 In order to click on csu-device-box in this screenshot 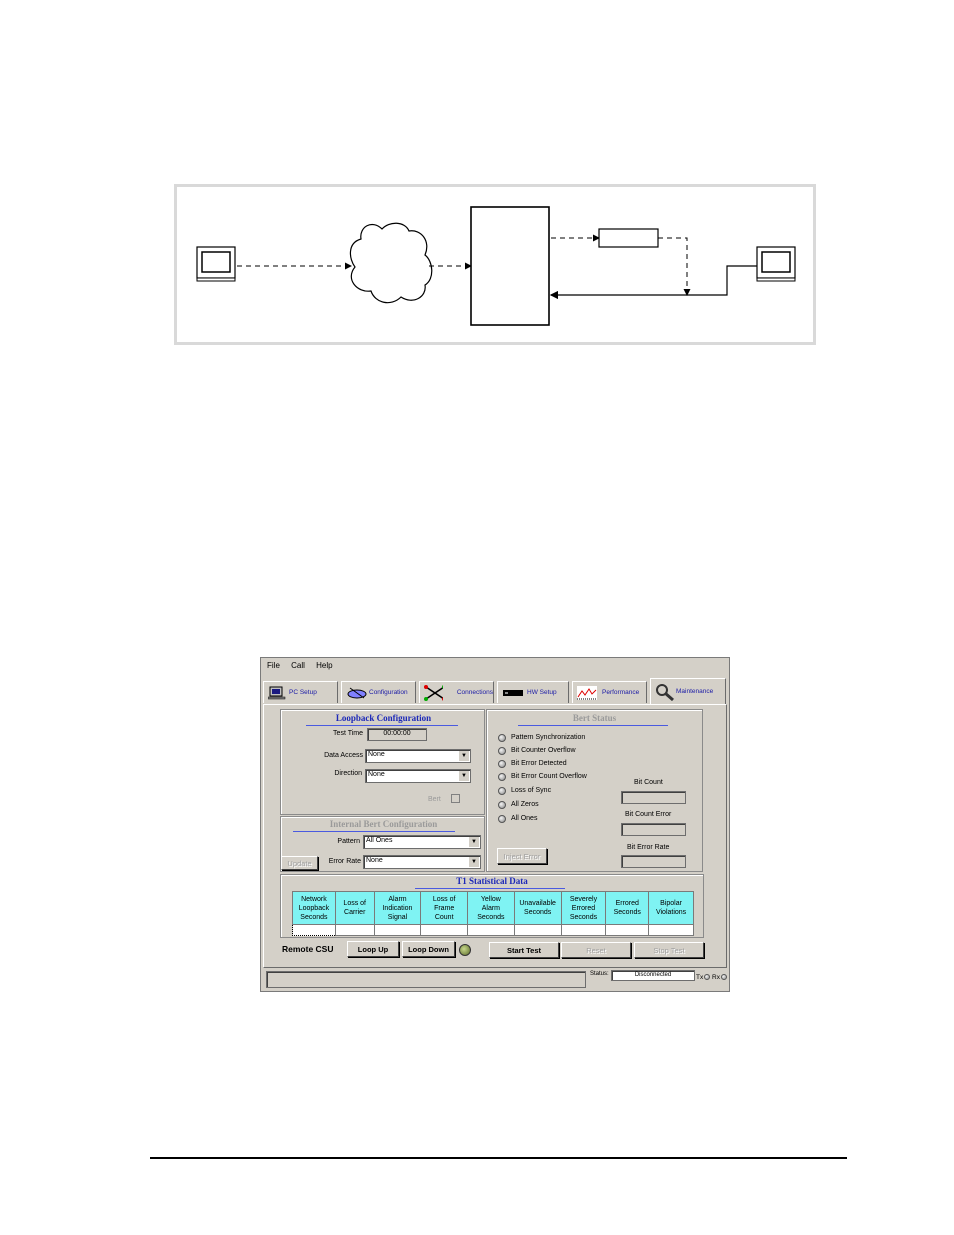, I will do `click(510, 266)`.